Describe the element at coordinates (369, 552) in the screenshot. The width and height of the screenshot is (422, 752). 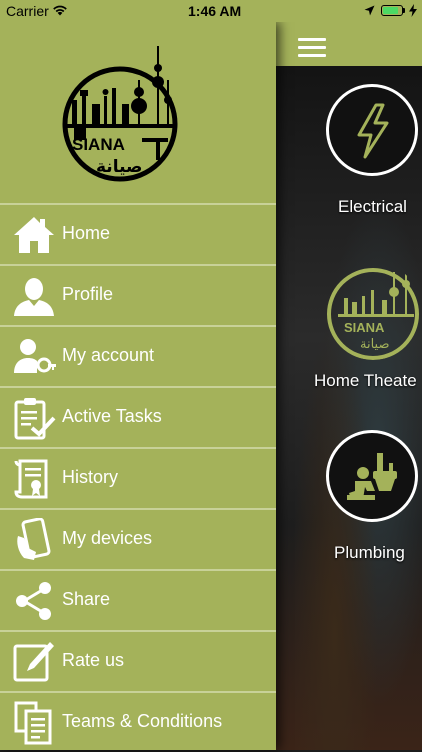
I see `service-label: Plumbing` at that location.